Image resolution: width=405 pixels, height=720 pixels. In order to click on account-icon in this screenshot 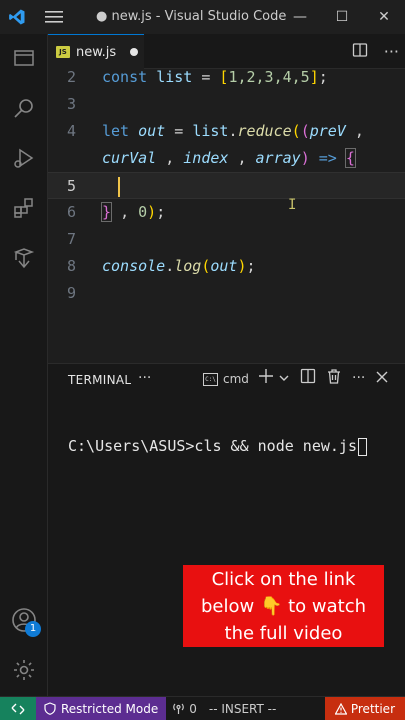, I will do `click(24, 620)`.